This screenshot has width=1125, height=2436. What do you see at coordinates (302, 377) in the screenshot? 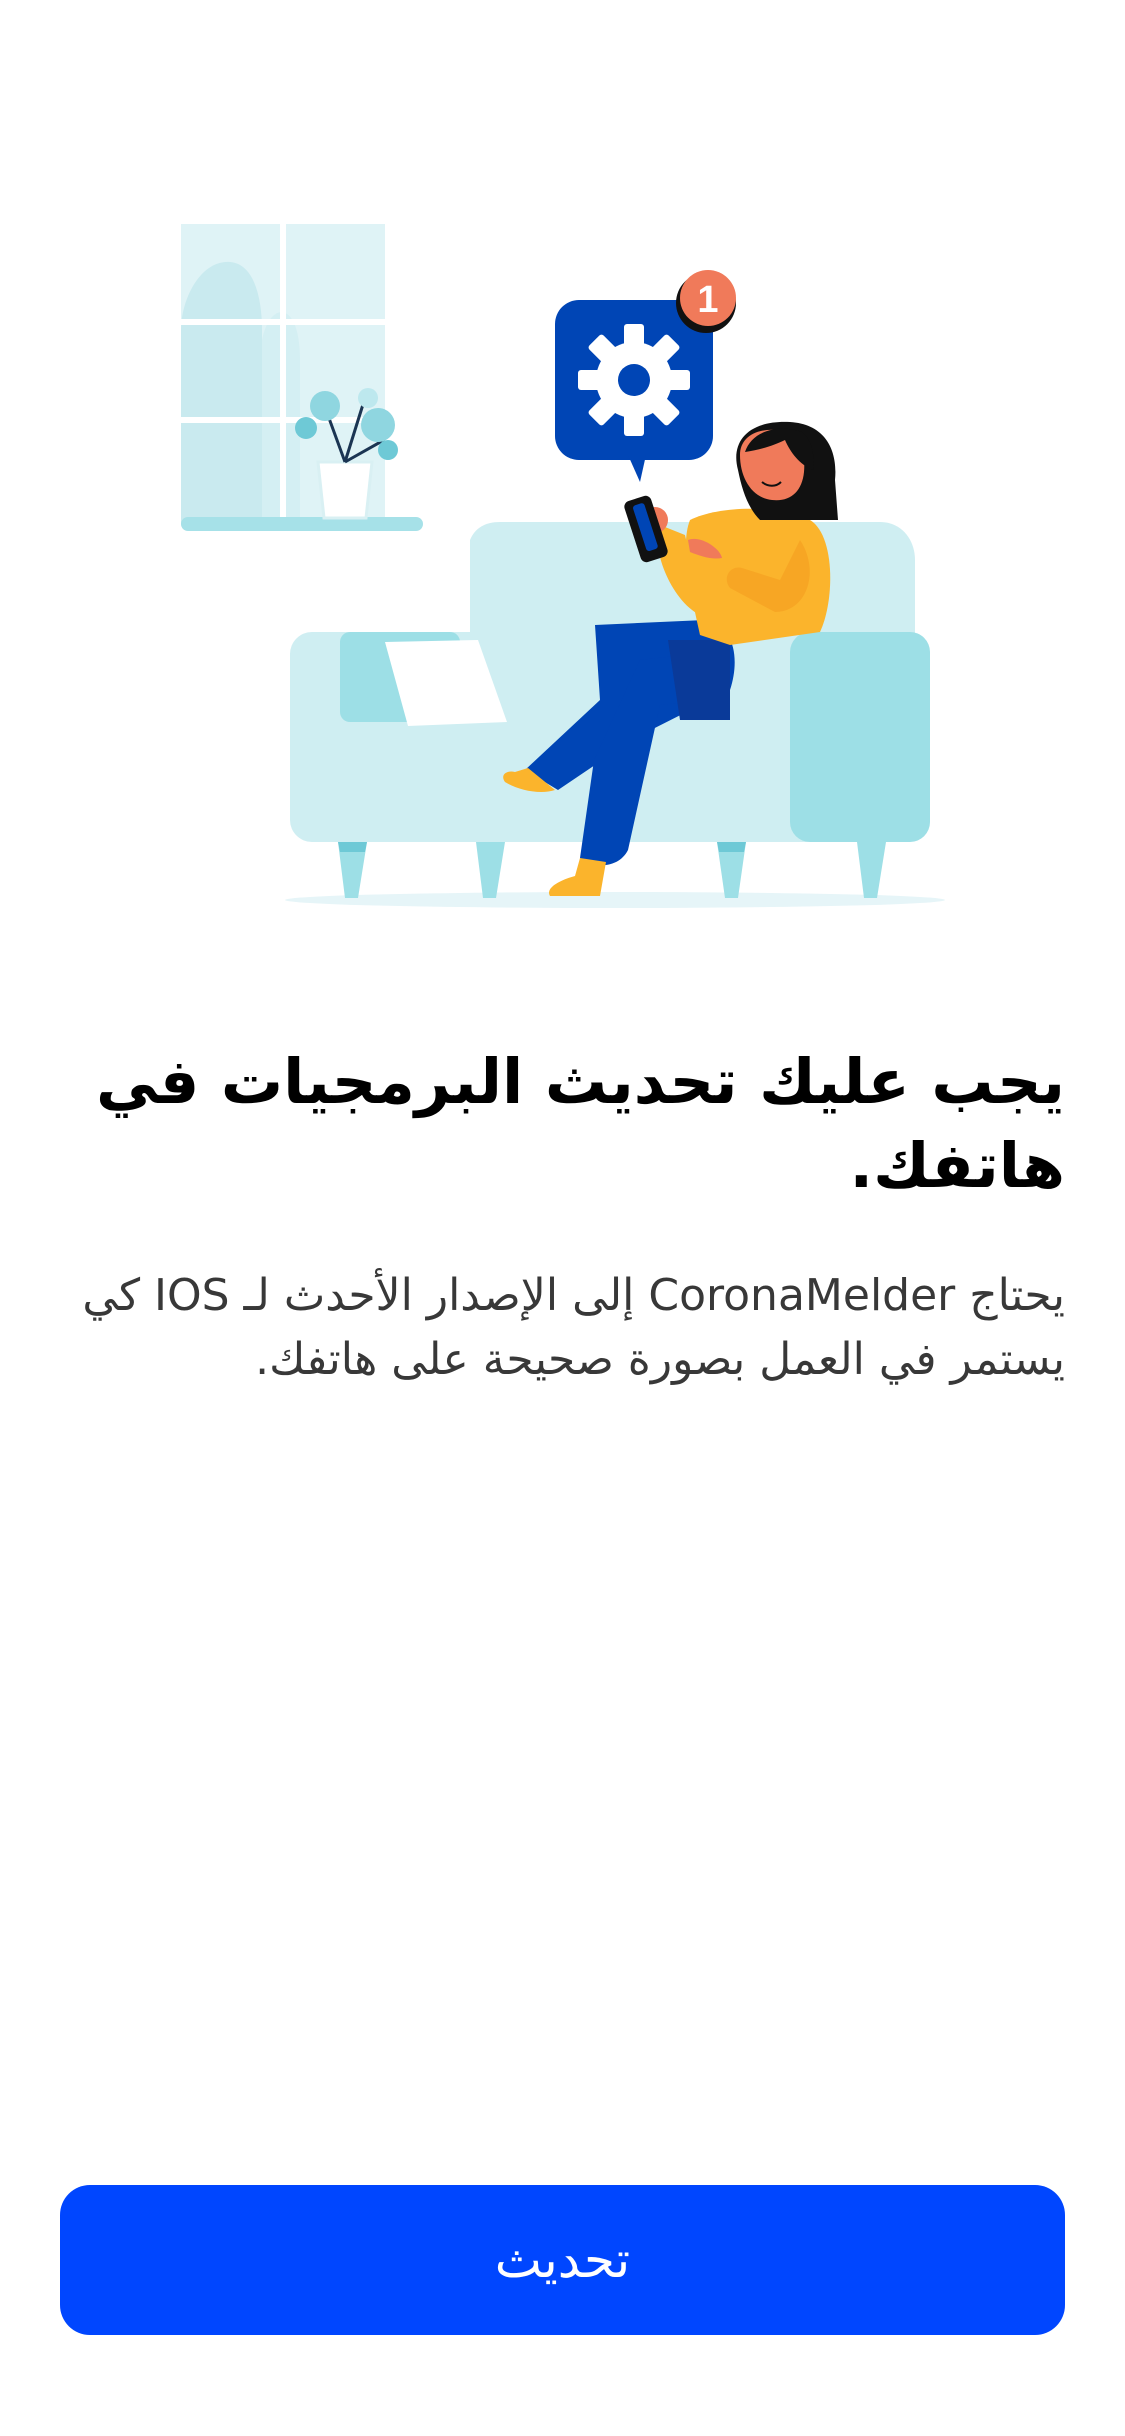
I see `window` at bounding box center [302, 377].